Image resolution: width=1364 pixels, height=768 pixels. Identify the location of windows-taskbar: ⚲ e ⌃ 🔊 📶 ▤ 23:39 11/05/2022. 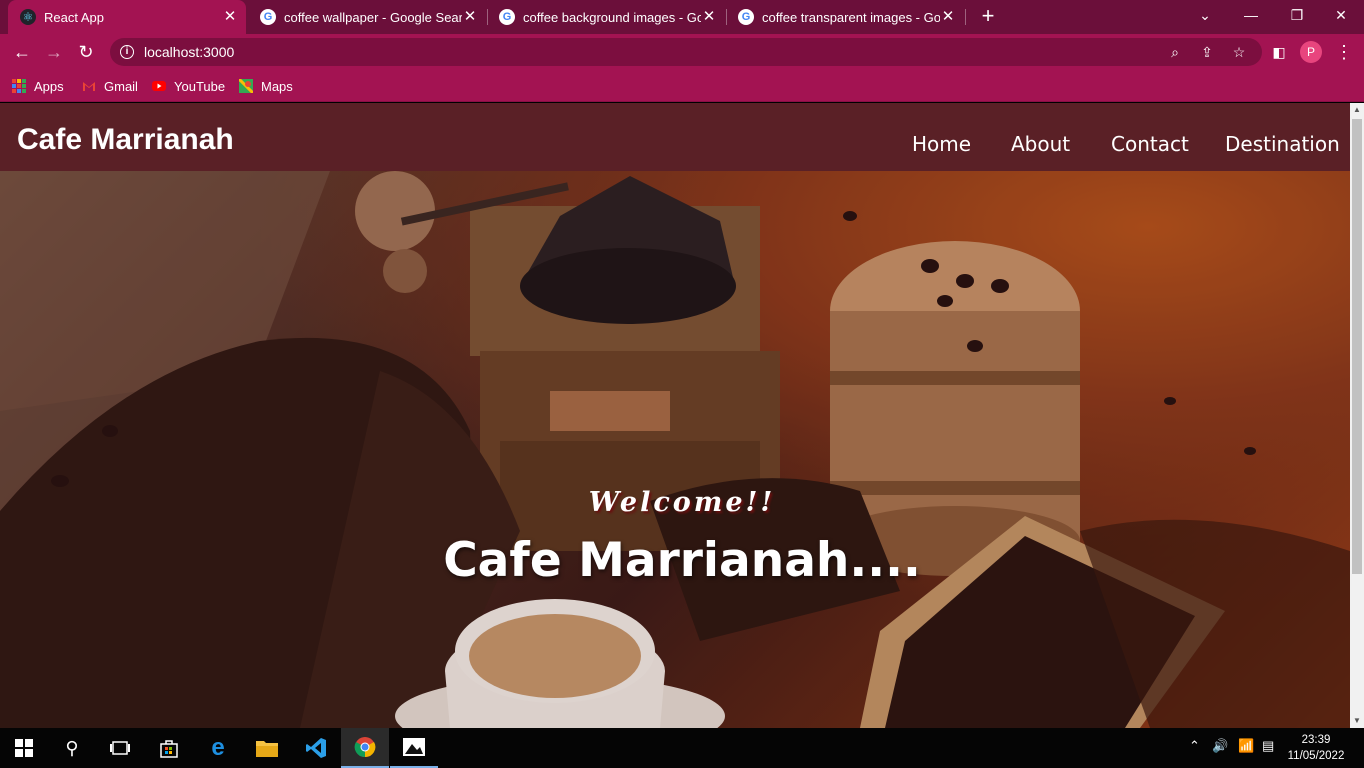
(682, 748).